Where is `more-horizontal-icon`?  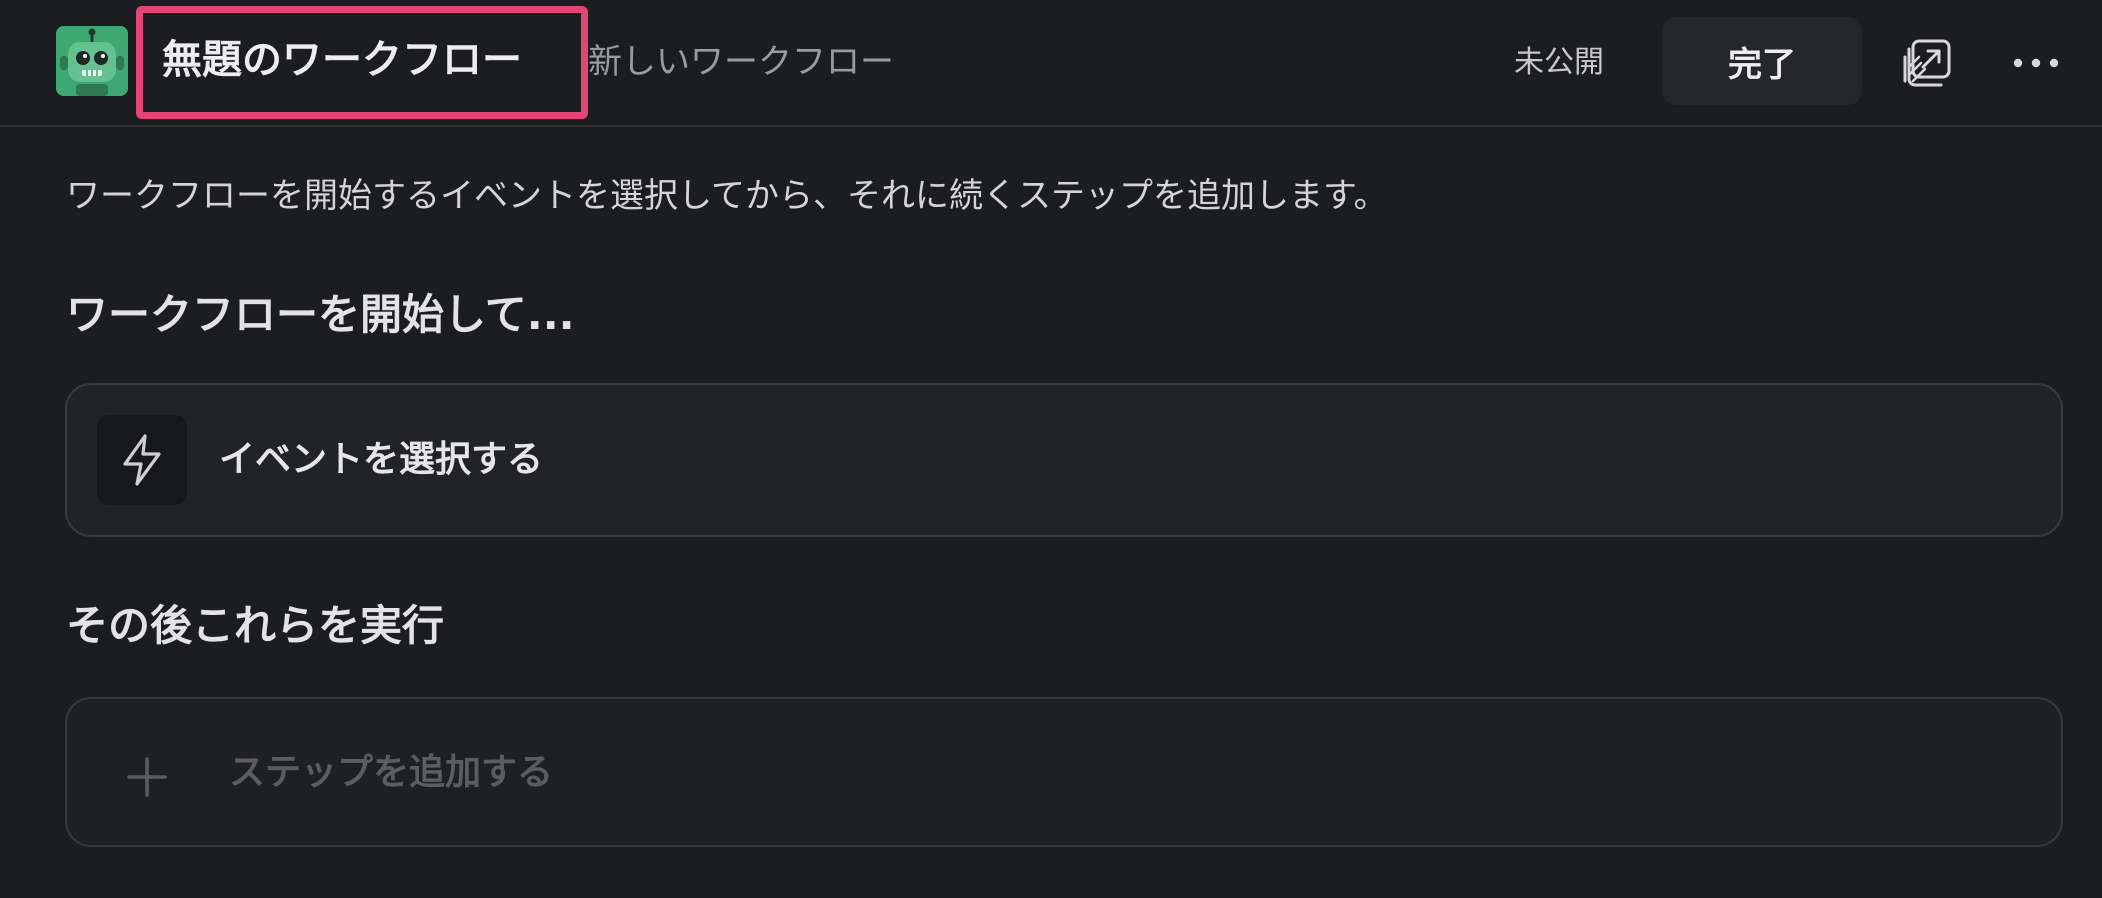 more-horizontal-icon is located at coordinates (2036, 63).